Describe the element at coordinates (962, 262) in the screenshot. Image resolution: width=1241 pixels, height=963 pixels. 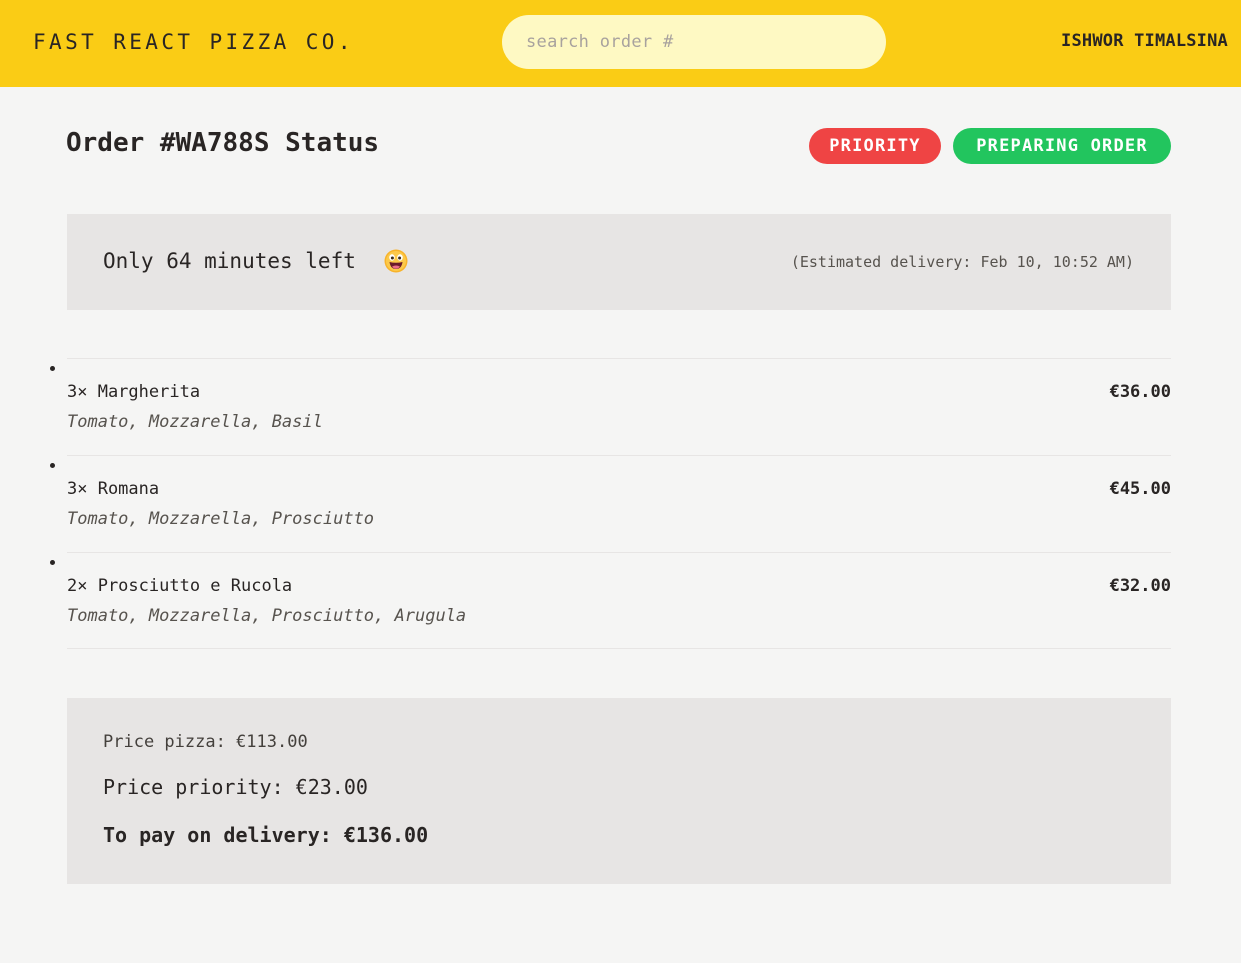
I see `estimated-delivery: (Estimated delivery: Feb 10, 10:52 AM)` at that location.